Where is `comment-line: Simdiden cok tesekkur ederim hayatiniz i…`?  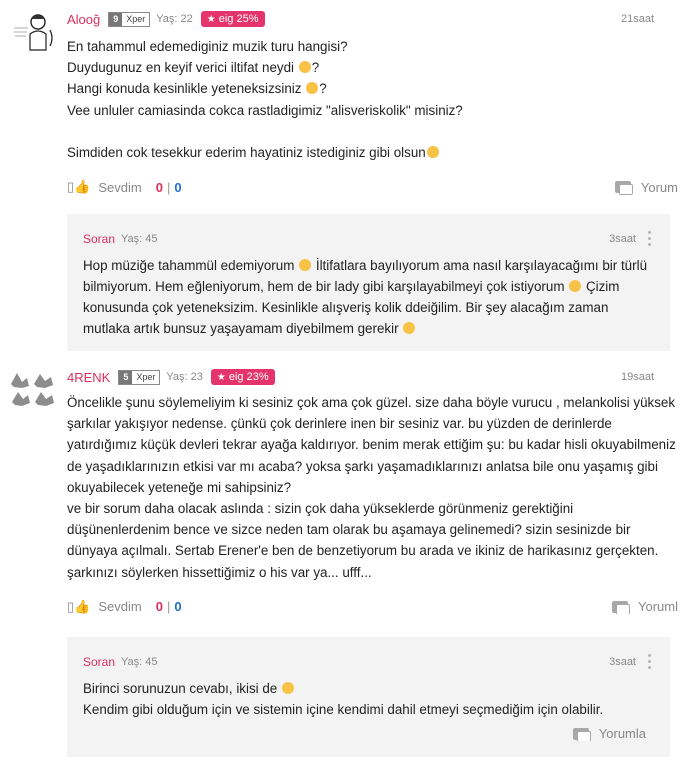 comment-line: Simdiden cok tesekkur ederim hayatiniz i… is located at coordinates (246, 152).